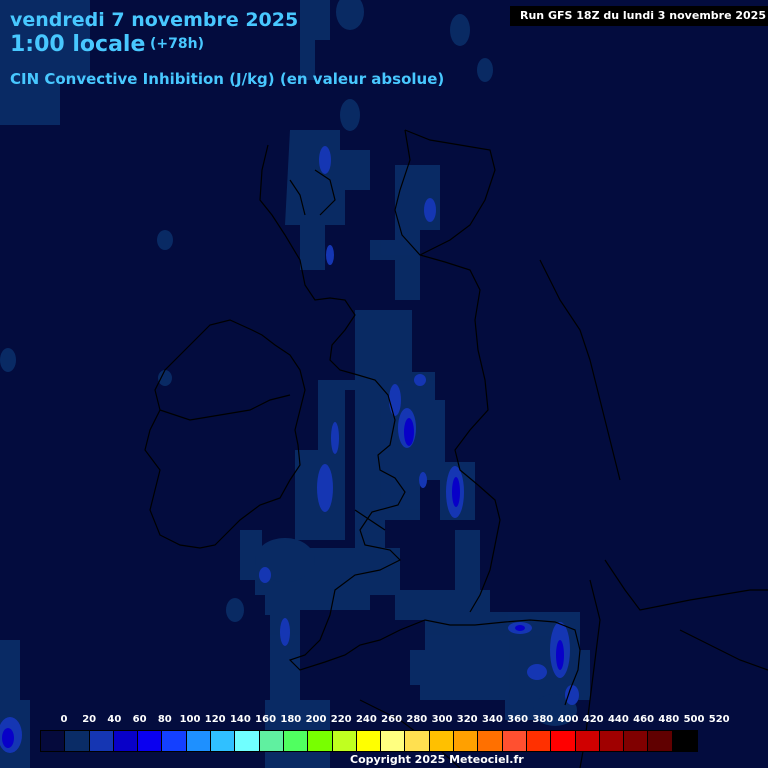 The height and width of the screenshot is (768, 768). Describe the element at coordinates (543, 719) in the screenshot. I see `legend-label: 380` at that location.